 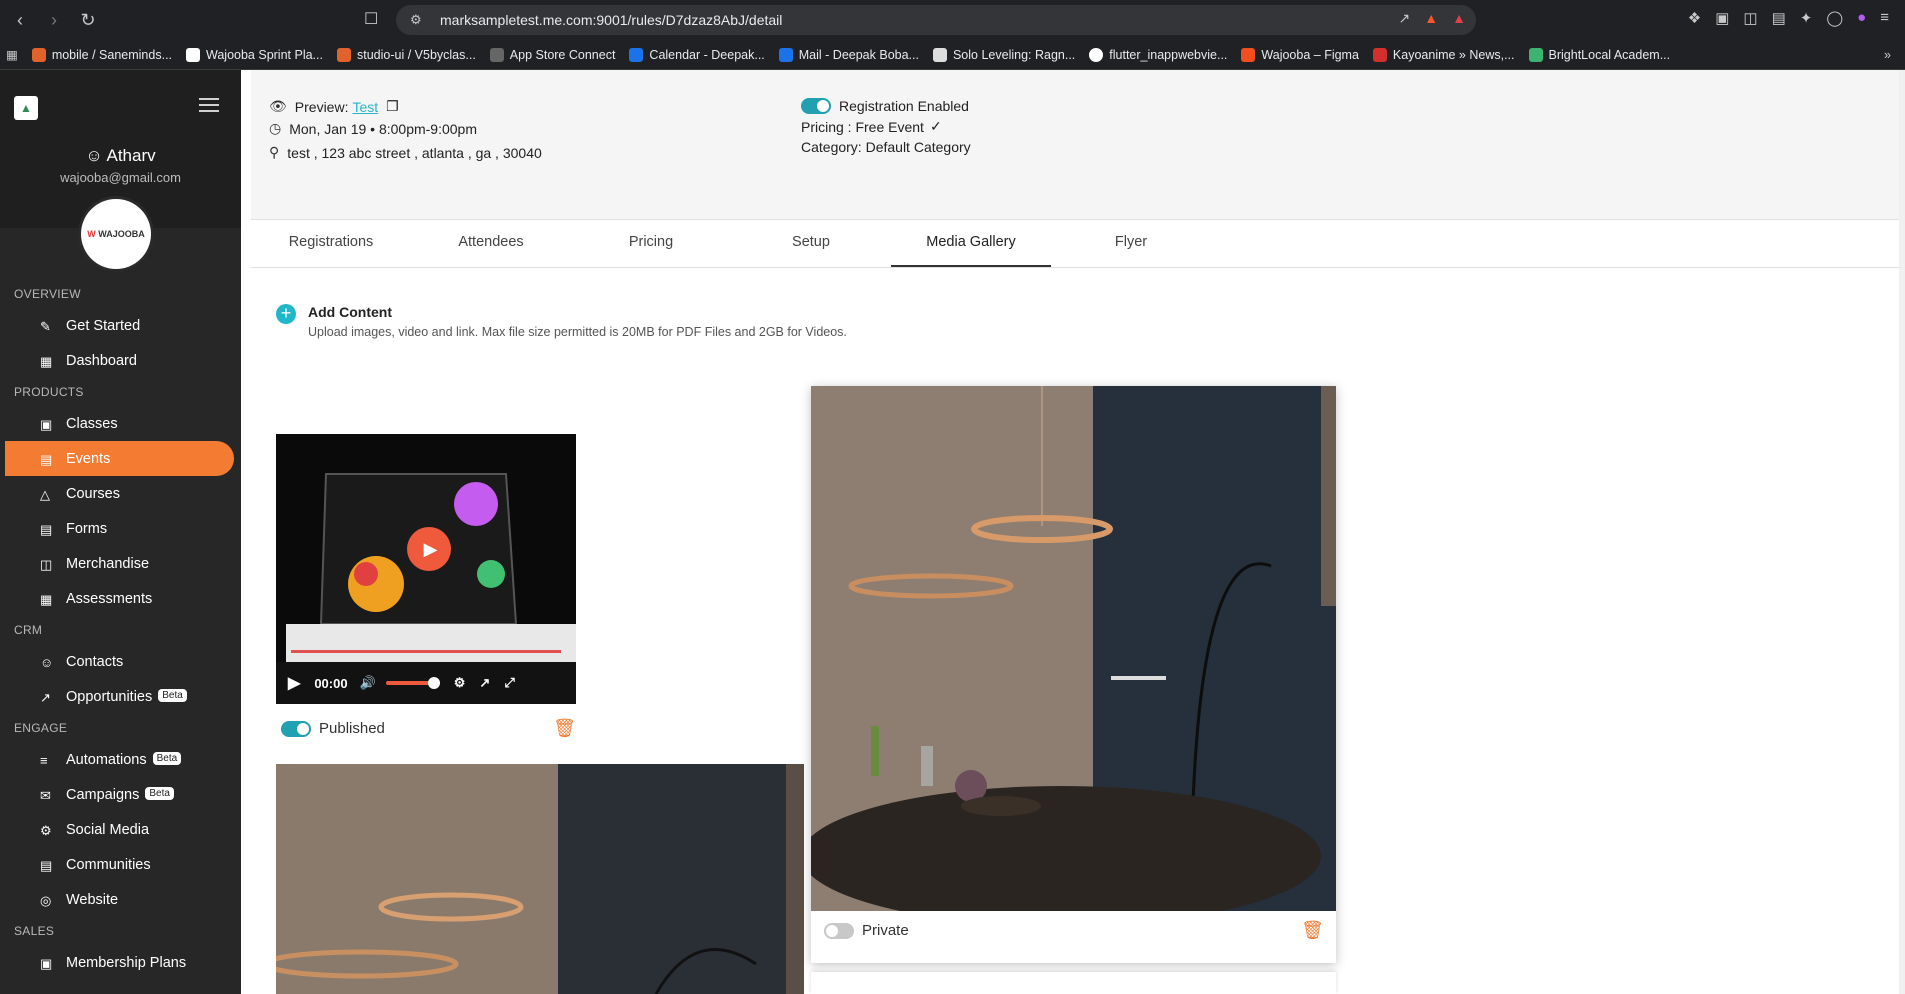 I want to click on section-engage: ENGAGE, so click(x=41, y=728).